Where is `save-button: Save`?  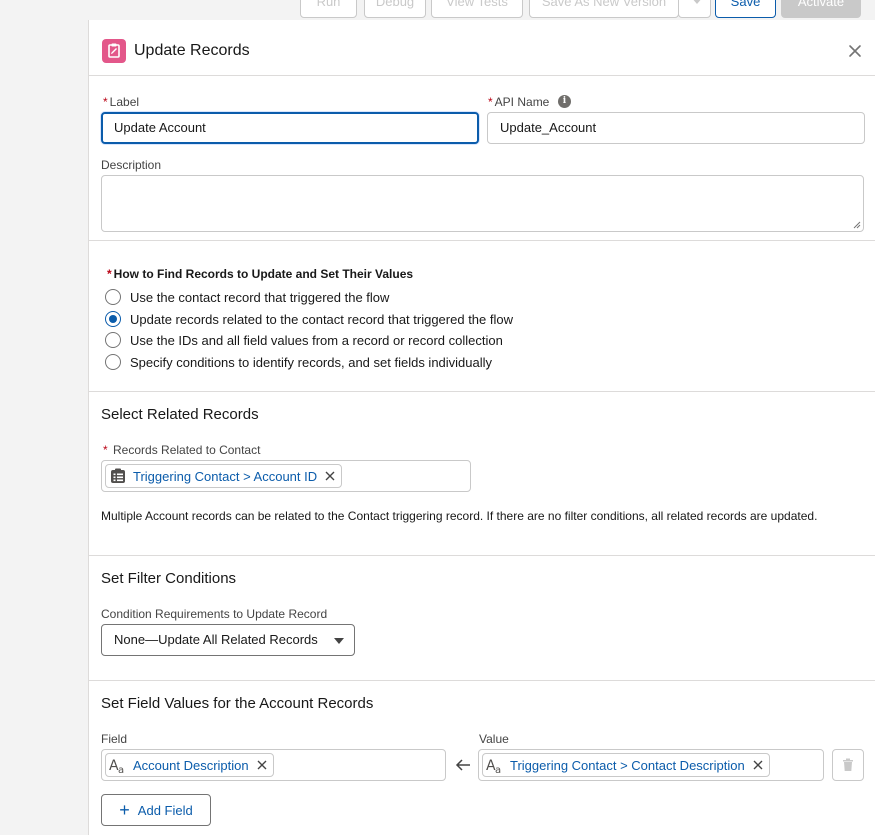
save-button: Save is located at coordinates (745, 9).